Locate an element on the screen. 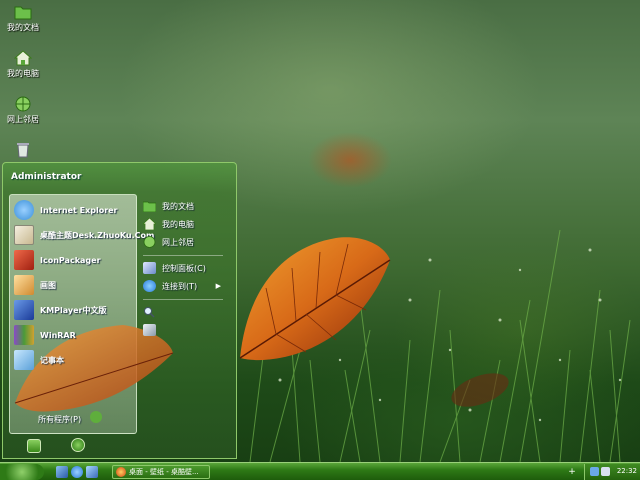 Image resolution: width=640 pixels, height=480 pixels. desktop-icon-my-documents: 我的文档 is located at coordinates (23, 18).